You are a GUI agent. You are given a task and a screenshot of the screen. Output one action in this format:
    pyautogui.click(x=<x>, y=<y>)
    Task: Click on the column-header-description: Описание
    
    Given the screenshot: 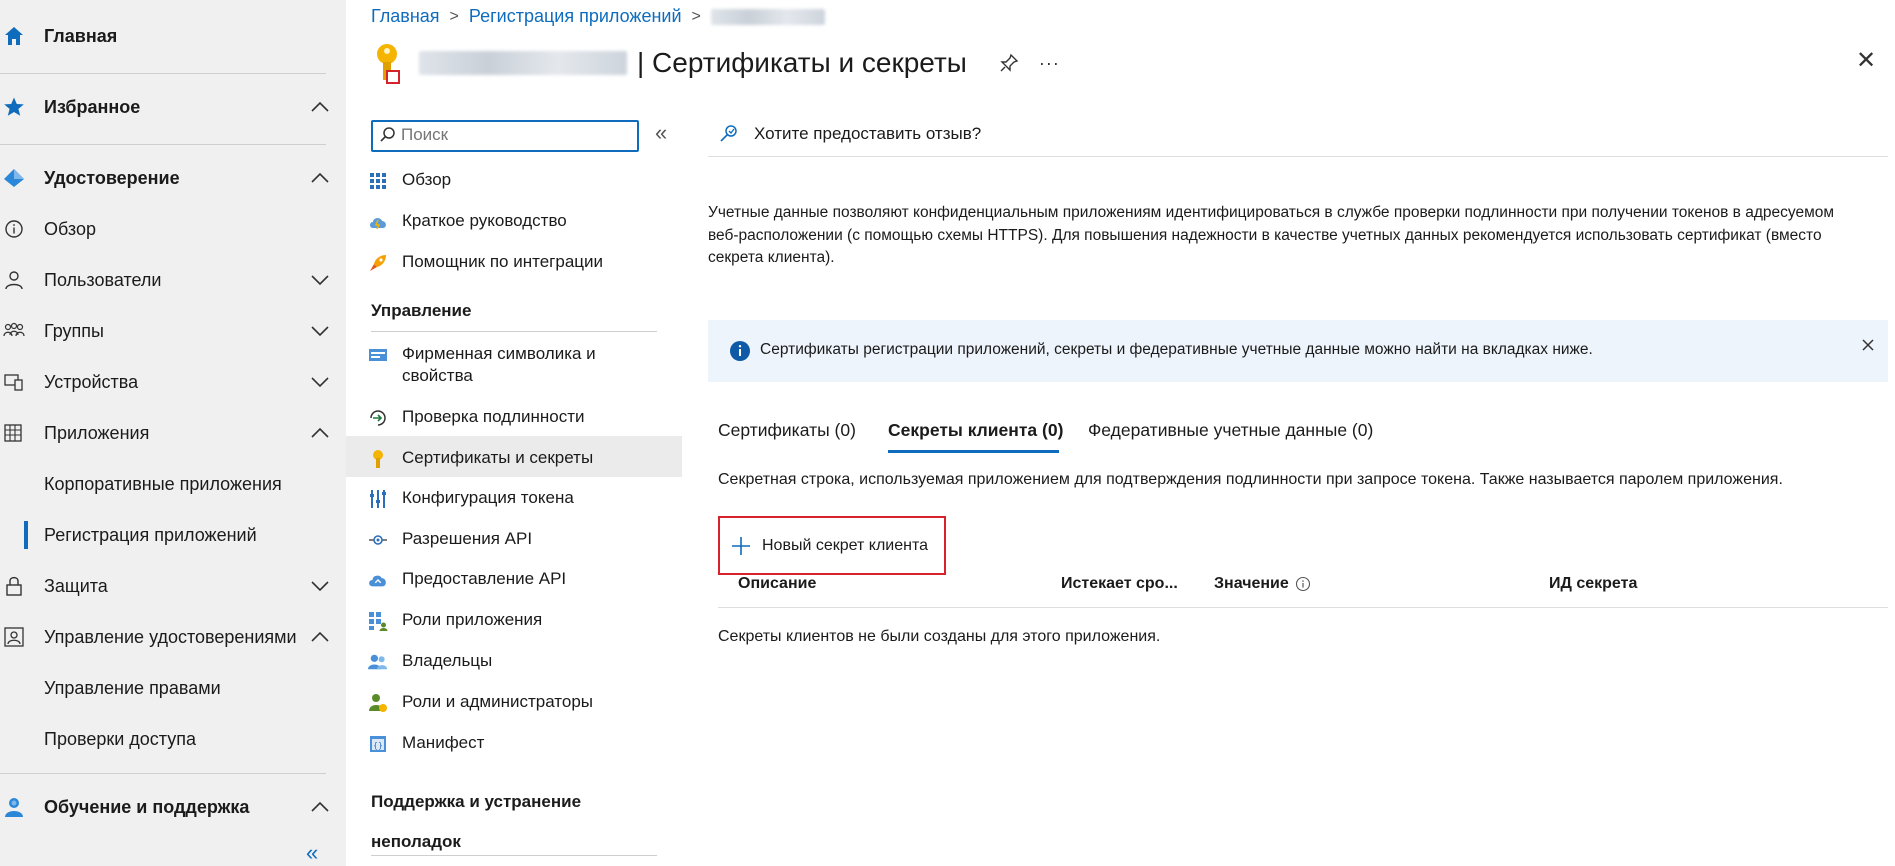 What is the action you would take?
    pyautogui.click(x=777, y=584)
    